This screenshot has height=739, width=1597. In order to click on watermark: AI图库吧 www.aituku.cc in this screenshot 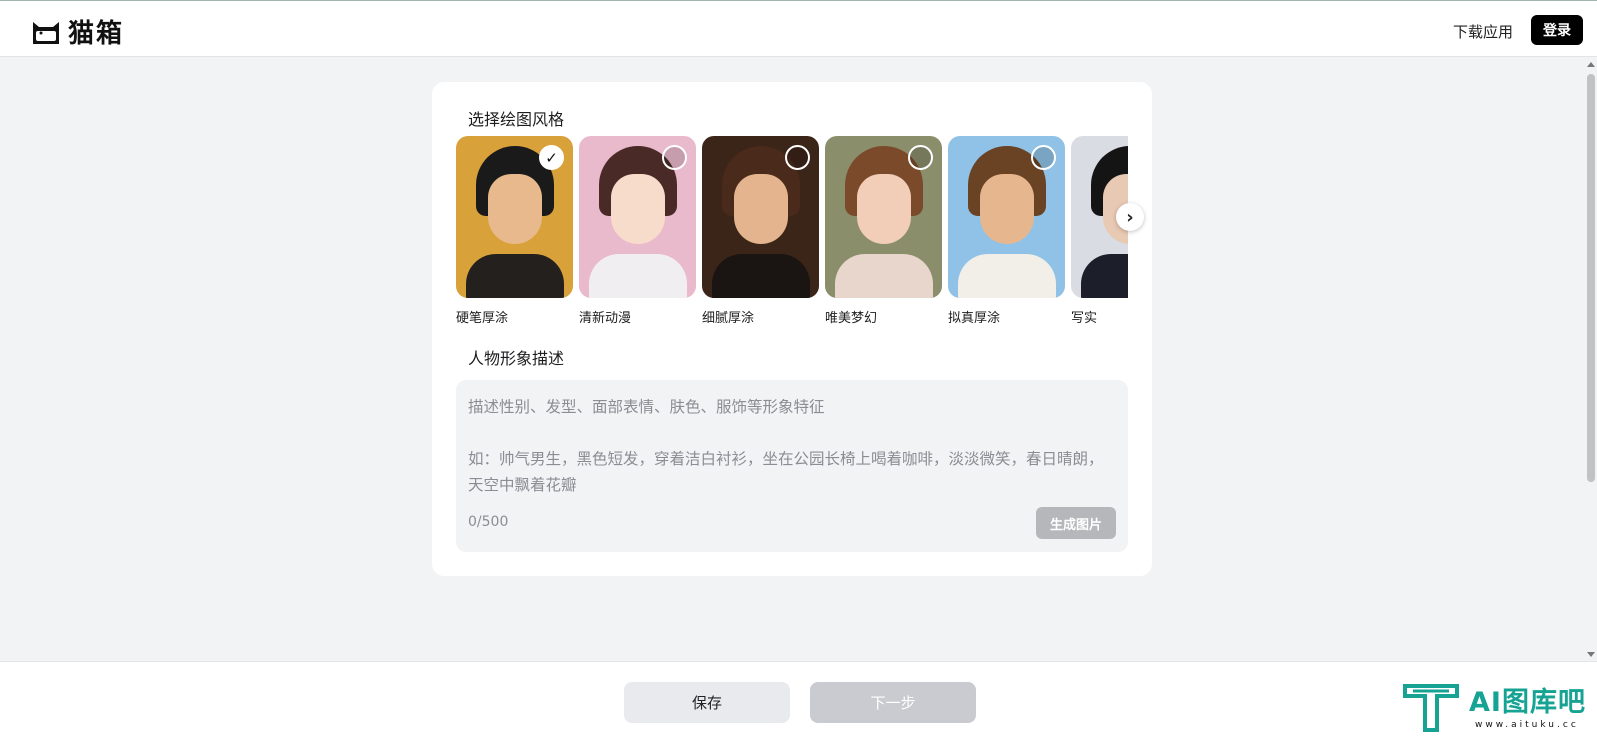, I will do `click(1498, 706)`.